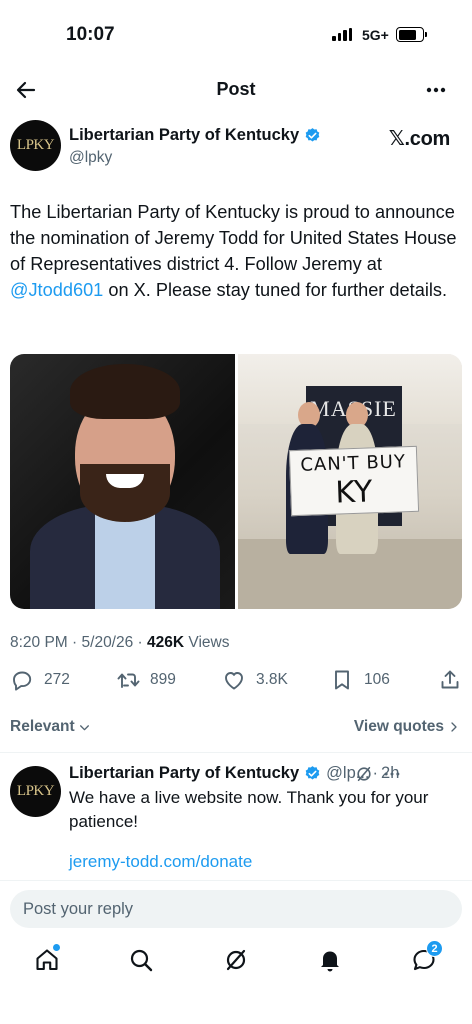 Image resolution: width=472 pixels, height=1024 pixels. What do you see at coordinates (184, 773) in the screenshot?
I see `reply-author-name: Libertarian Party of Kentucky` at bounding box center [184, 773].